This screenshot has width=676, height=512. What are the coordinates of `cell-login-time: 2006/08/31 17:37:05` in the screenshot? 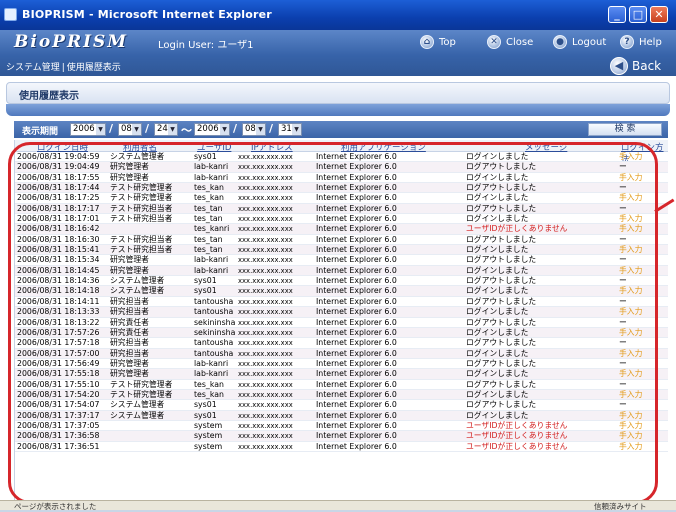 It's located at (58, 425).